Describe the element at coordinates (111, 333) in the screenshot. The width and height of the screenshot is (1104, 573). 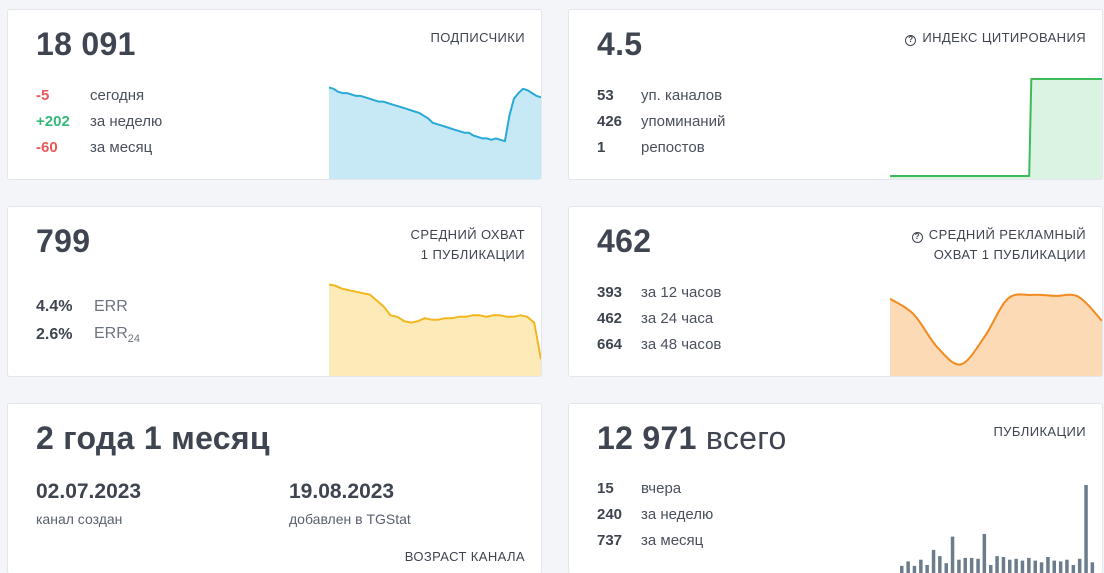
I see `err24-text: ERR` at that location.